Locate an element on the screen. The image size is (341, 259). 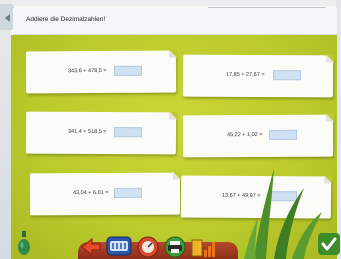
confirm-check-button is located at coordinates (329, 244).